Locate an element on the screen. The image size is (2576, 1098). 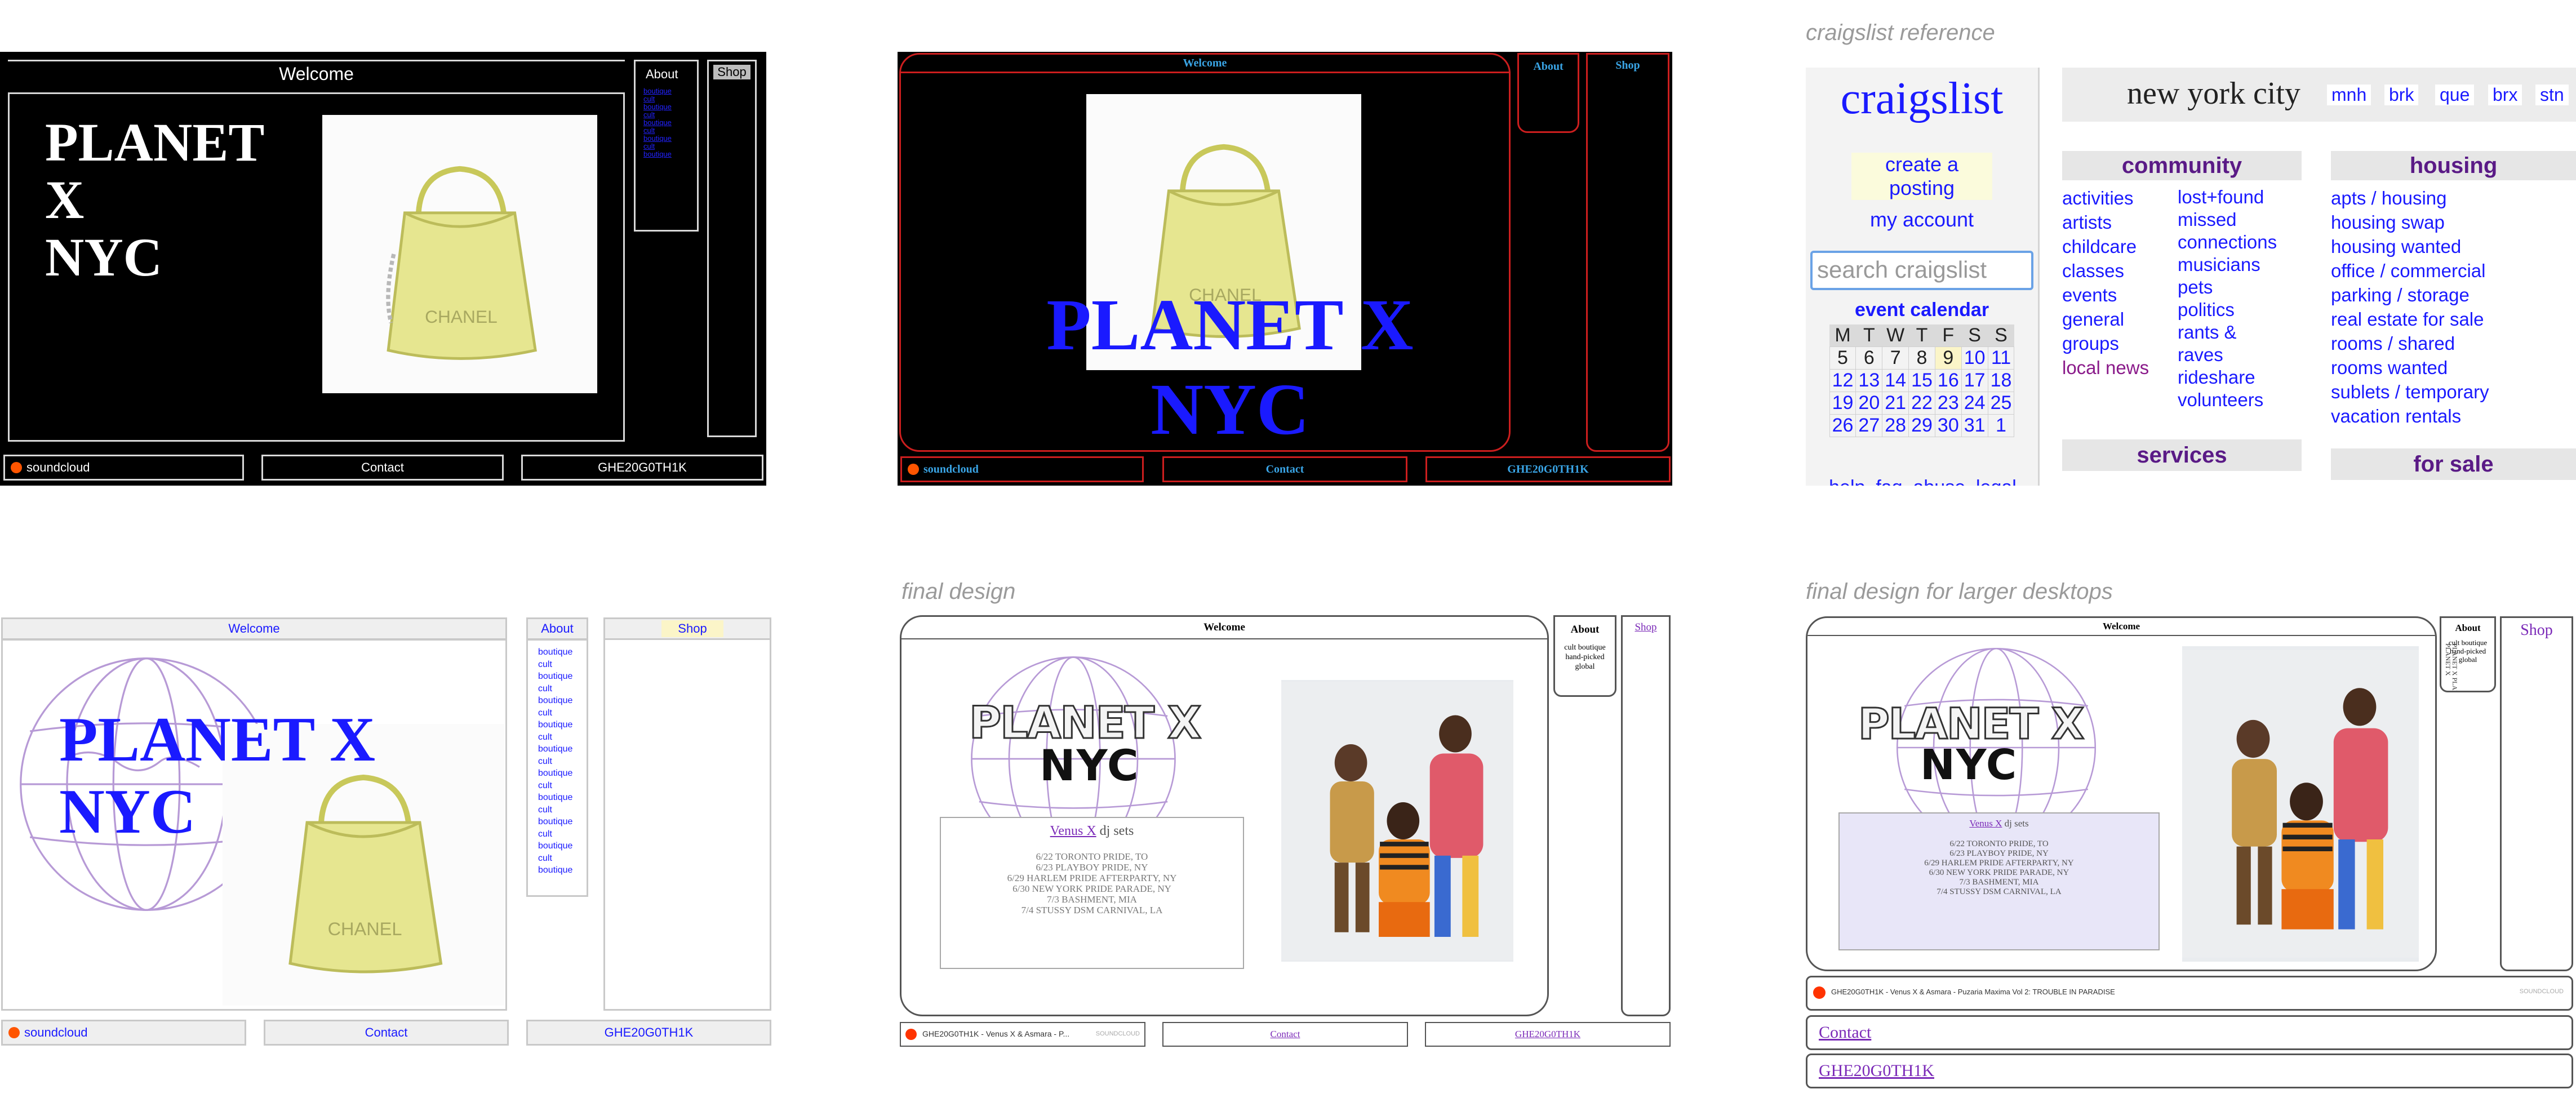
cl-create-posting: create a posting is located at coordinates (1921, 176).